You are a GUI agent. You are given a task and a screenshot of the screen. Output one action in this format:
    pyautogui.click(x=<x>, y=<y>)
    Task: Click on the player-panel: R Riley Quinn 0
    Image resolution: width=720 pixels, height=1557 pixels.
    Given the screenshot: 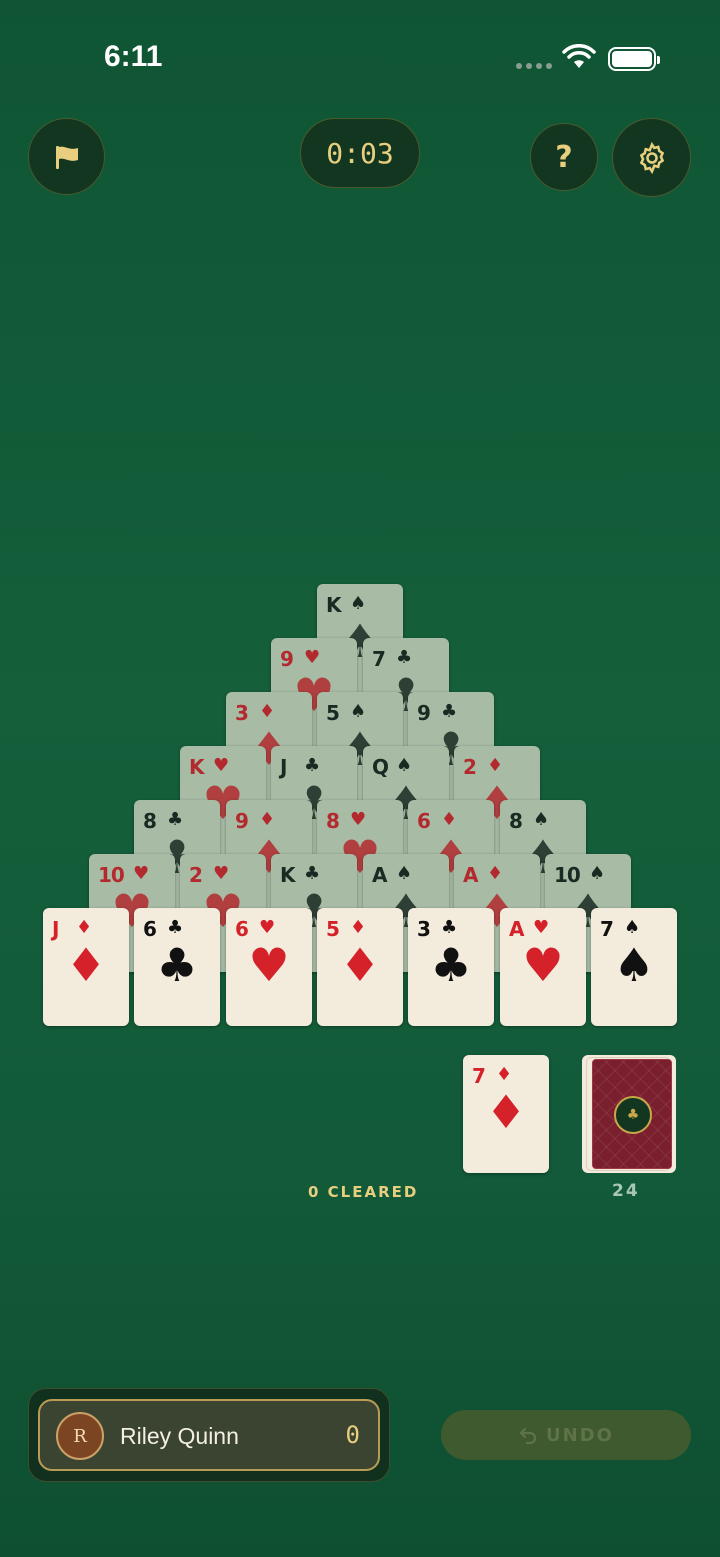 What is the action you would take?
    pyautogui.click(x=209, y=1435)
    